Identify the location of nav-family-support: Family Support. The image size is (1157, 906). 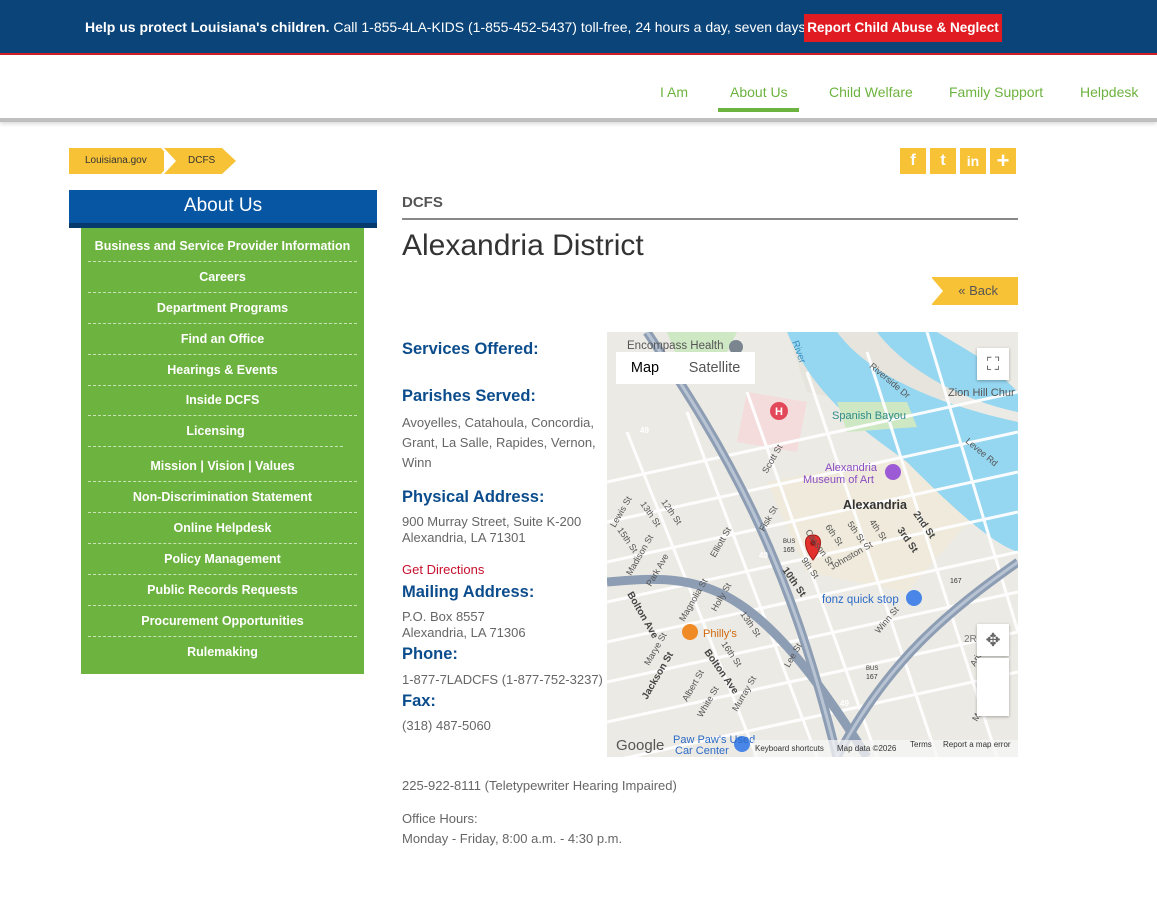
(996, 92).